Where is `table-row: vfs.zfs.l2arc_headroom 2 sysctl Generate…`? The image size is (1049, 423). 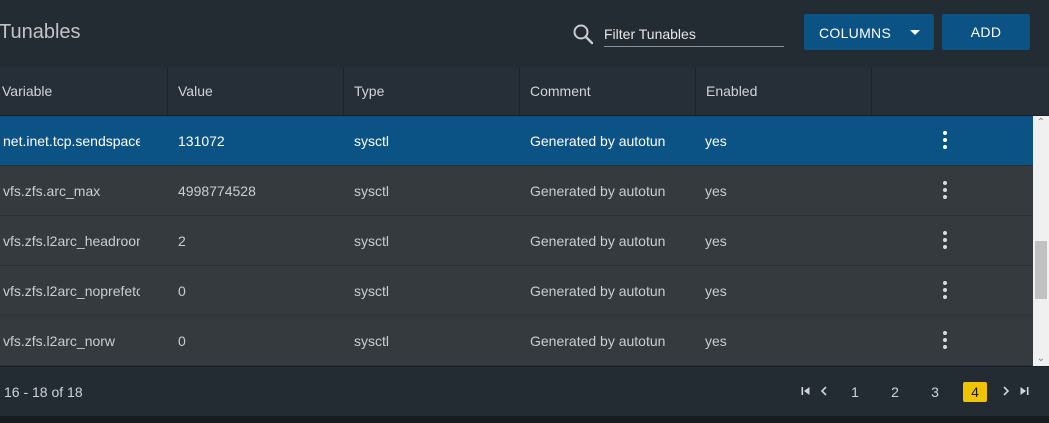 table-row: vfs.zfs.l2arc_headroom 2 sysctl Generate… is located at coordinates (516, 241).